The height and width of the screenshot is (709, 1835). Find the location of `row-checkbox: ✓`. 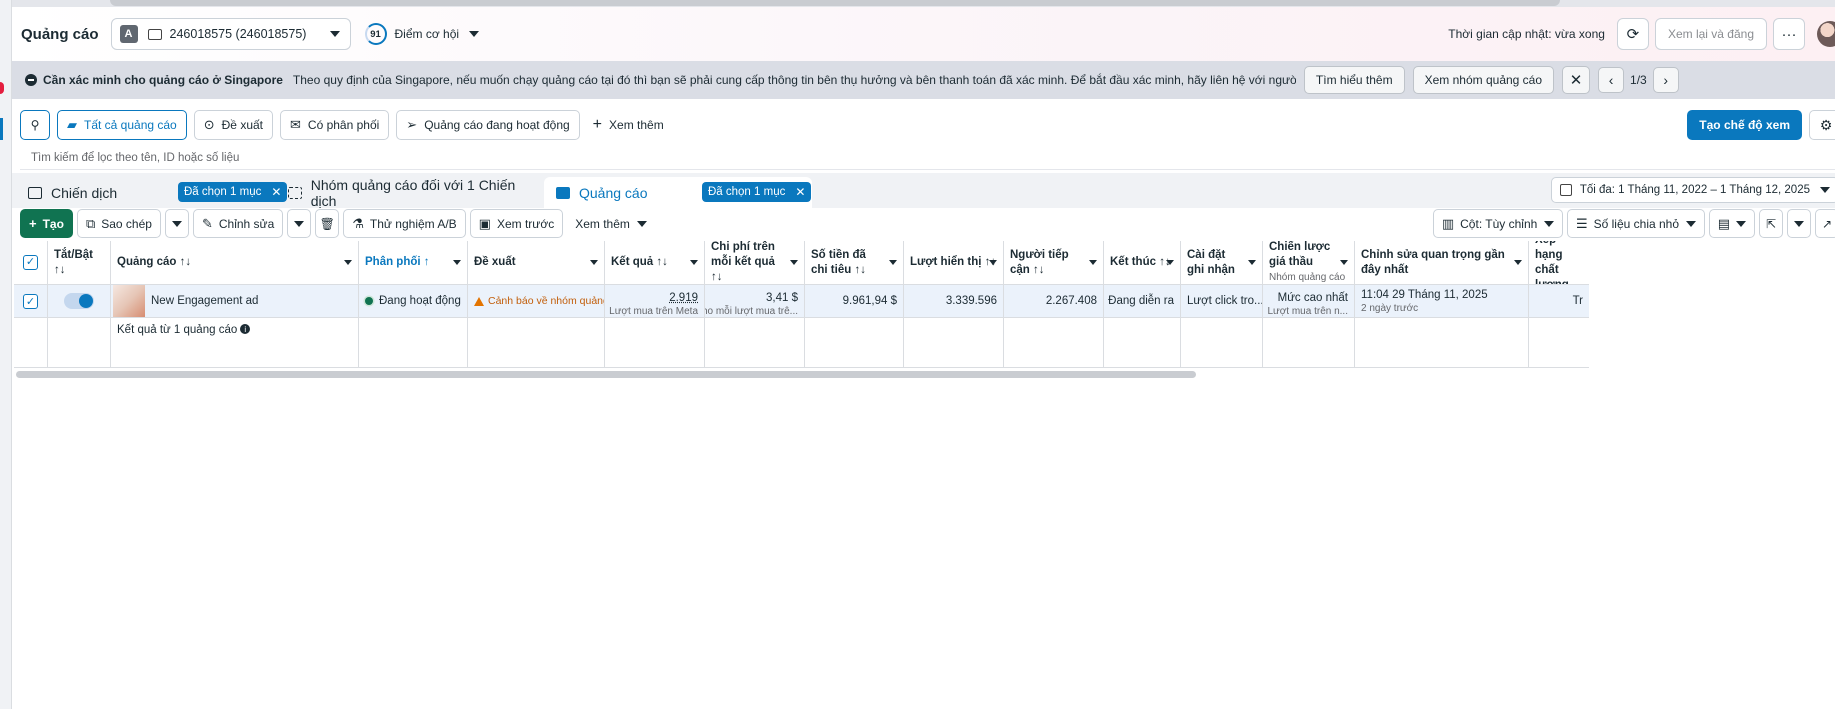

row-checkbox: ✓ is located at coordinates (30, 301).